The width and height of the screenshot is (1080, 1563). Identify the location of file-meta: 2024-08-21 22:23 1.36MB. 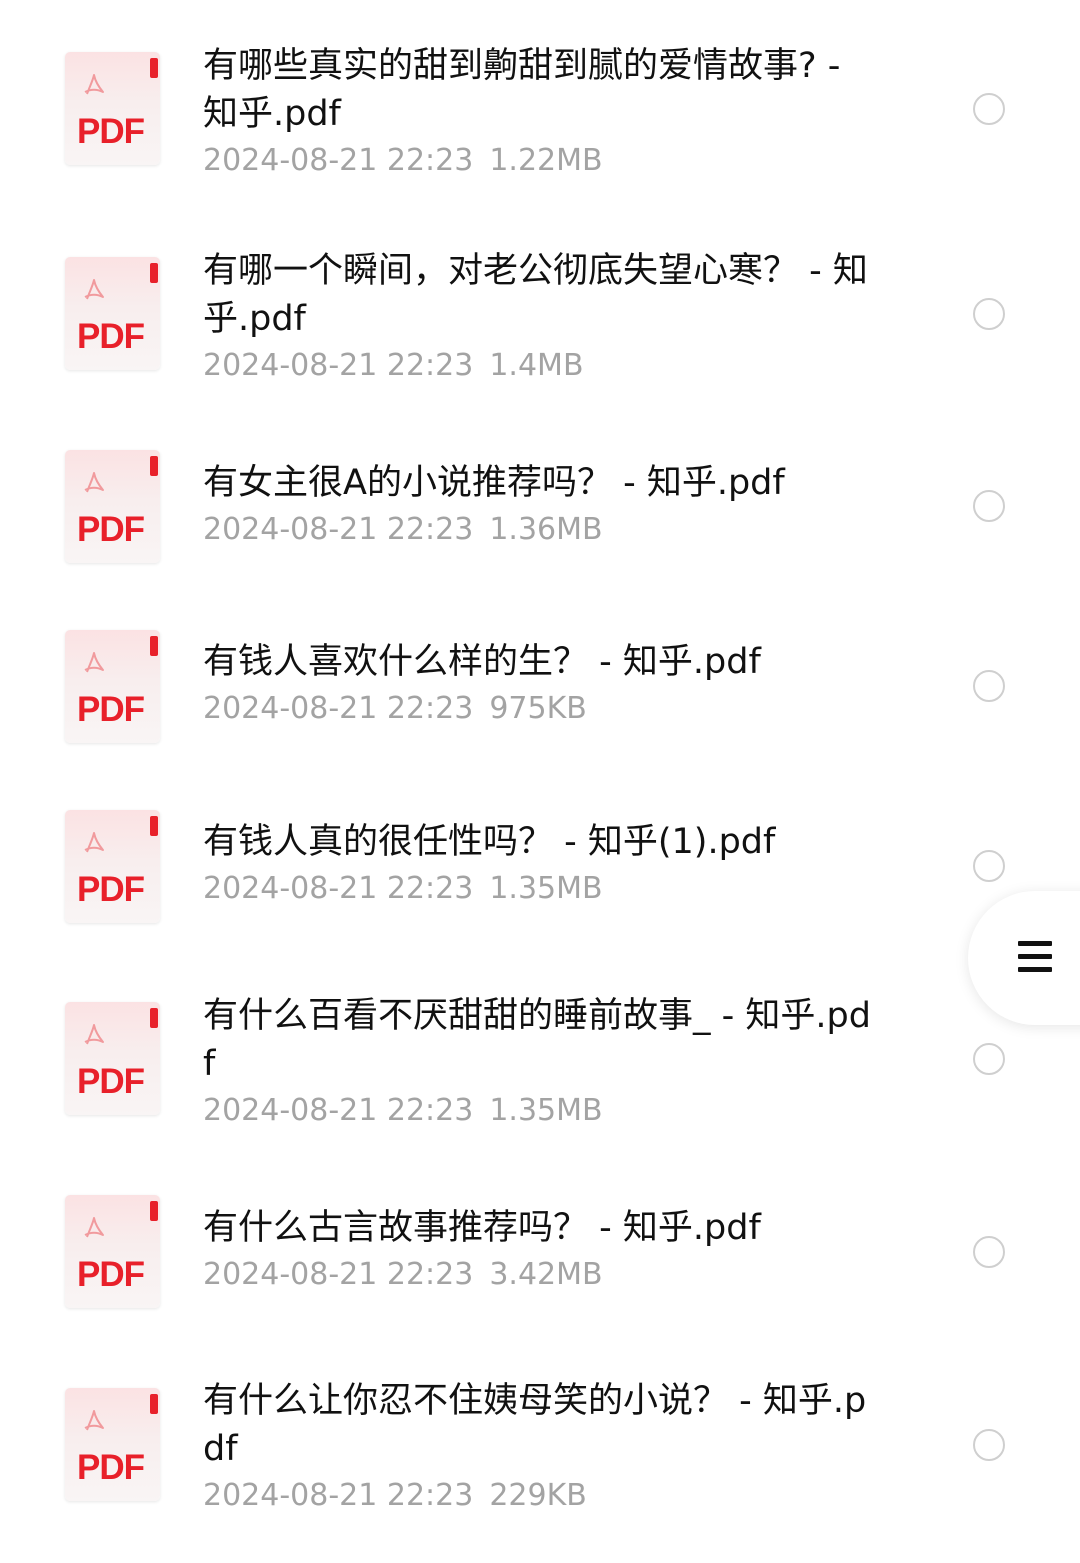
(543, 530).